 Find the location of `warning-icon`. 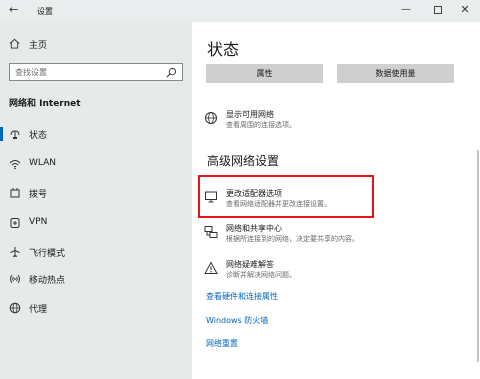

warning-icon is located at coordinates (211, 267).